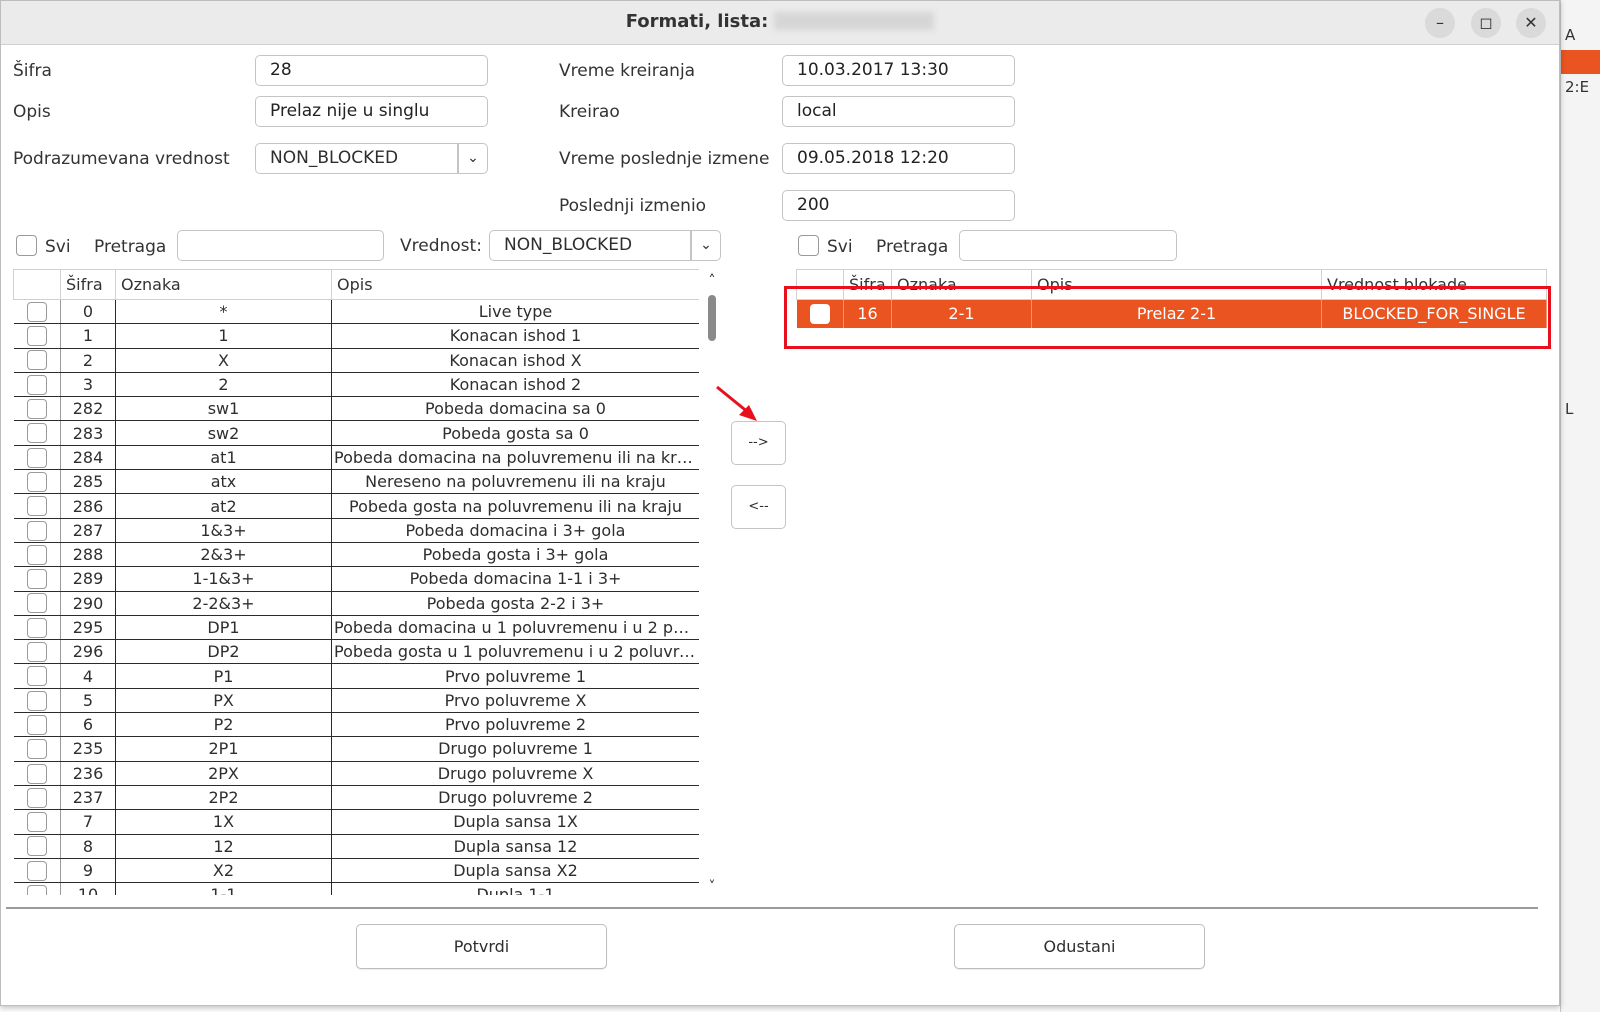 The height and width of the screenshot is (1012, 1600). I want to click on header-oznaka: Oznaka, so click(223, 284).